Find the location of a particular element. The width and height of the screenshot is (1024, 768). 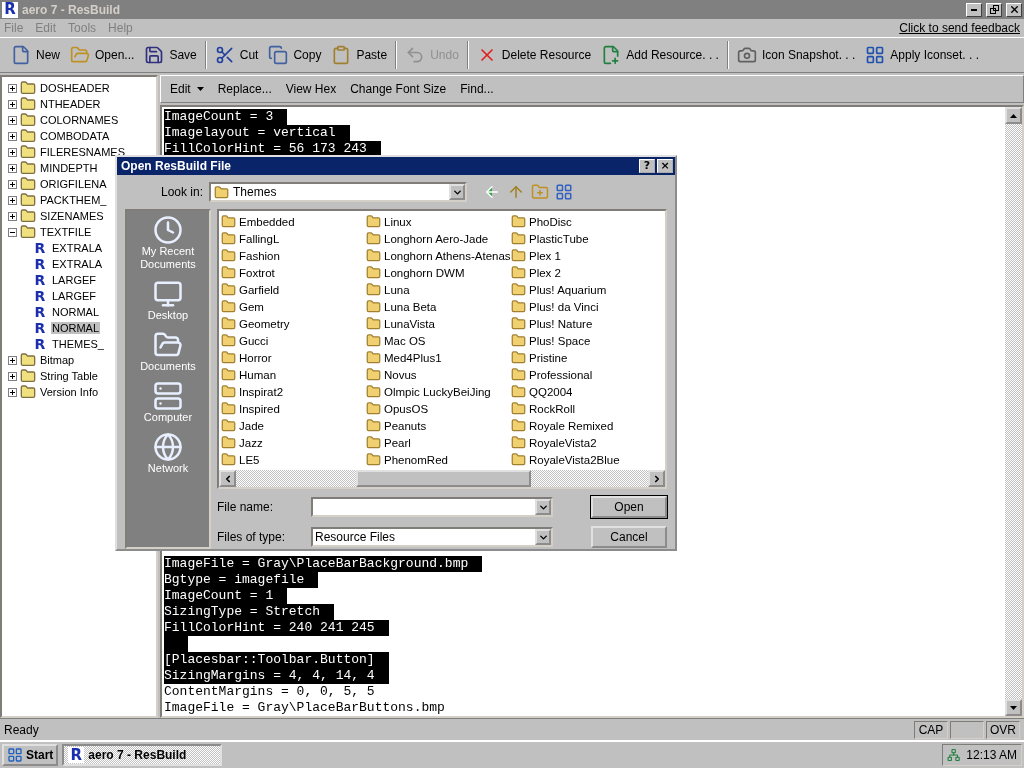

folder-item: Plex 2 is located at coordinates (583, 272).